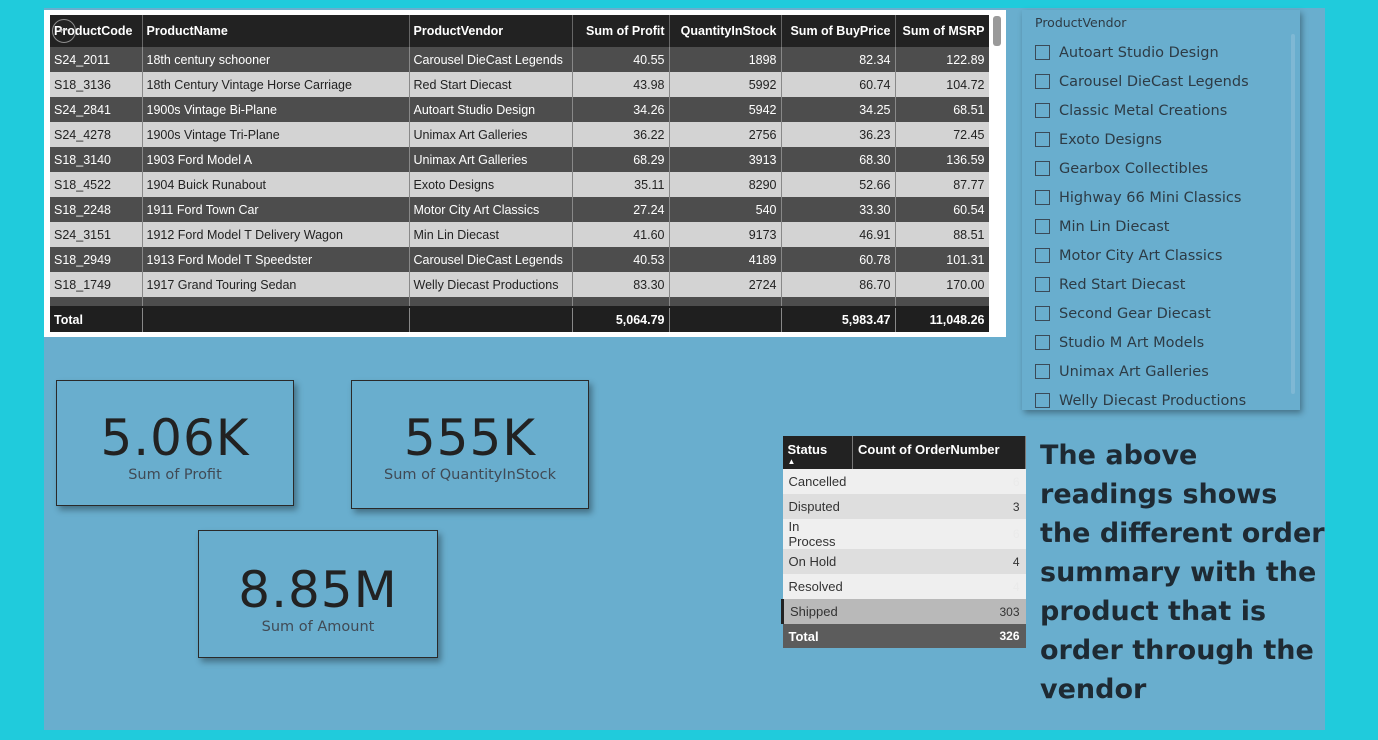 Image resolution: width=1378 pixels, height=740 pixels. I want to click on table-scrollbar, so click(997, 31).